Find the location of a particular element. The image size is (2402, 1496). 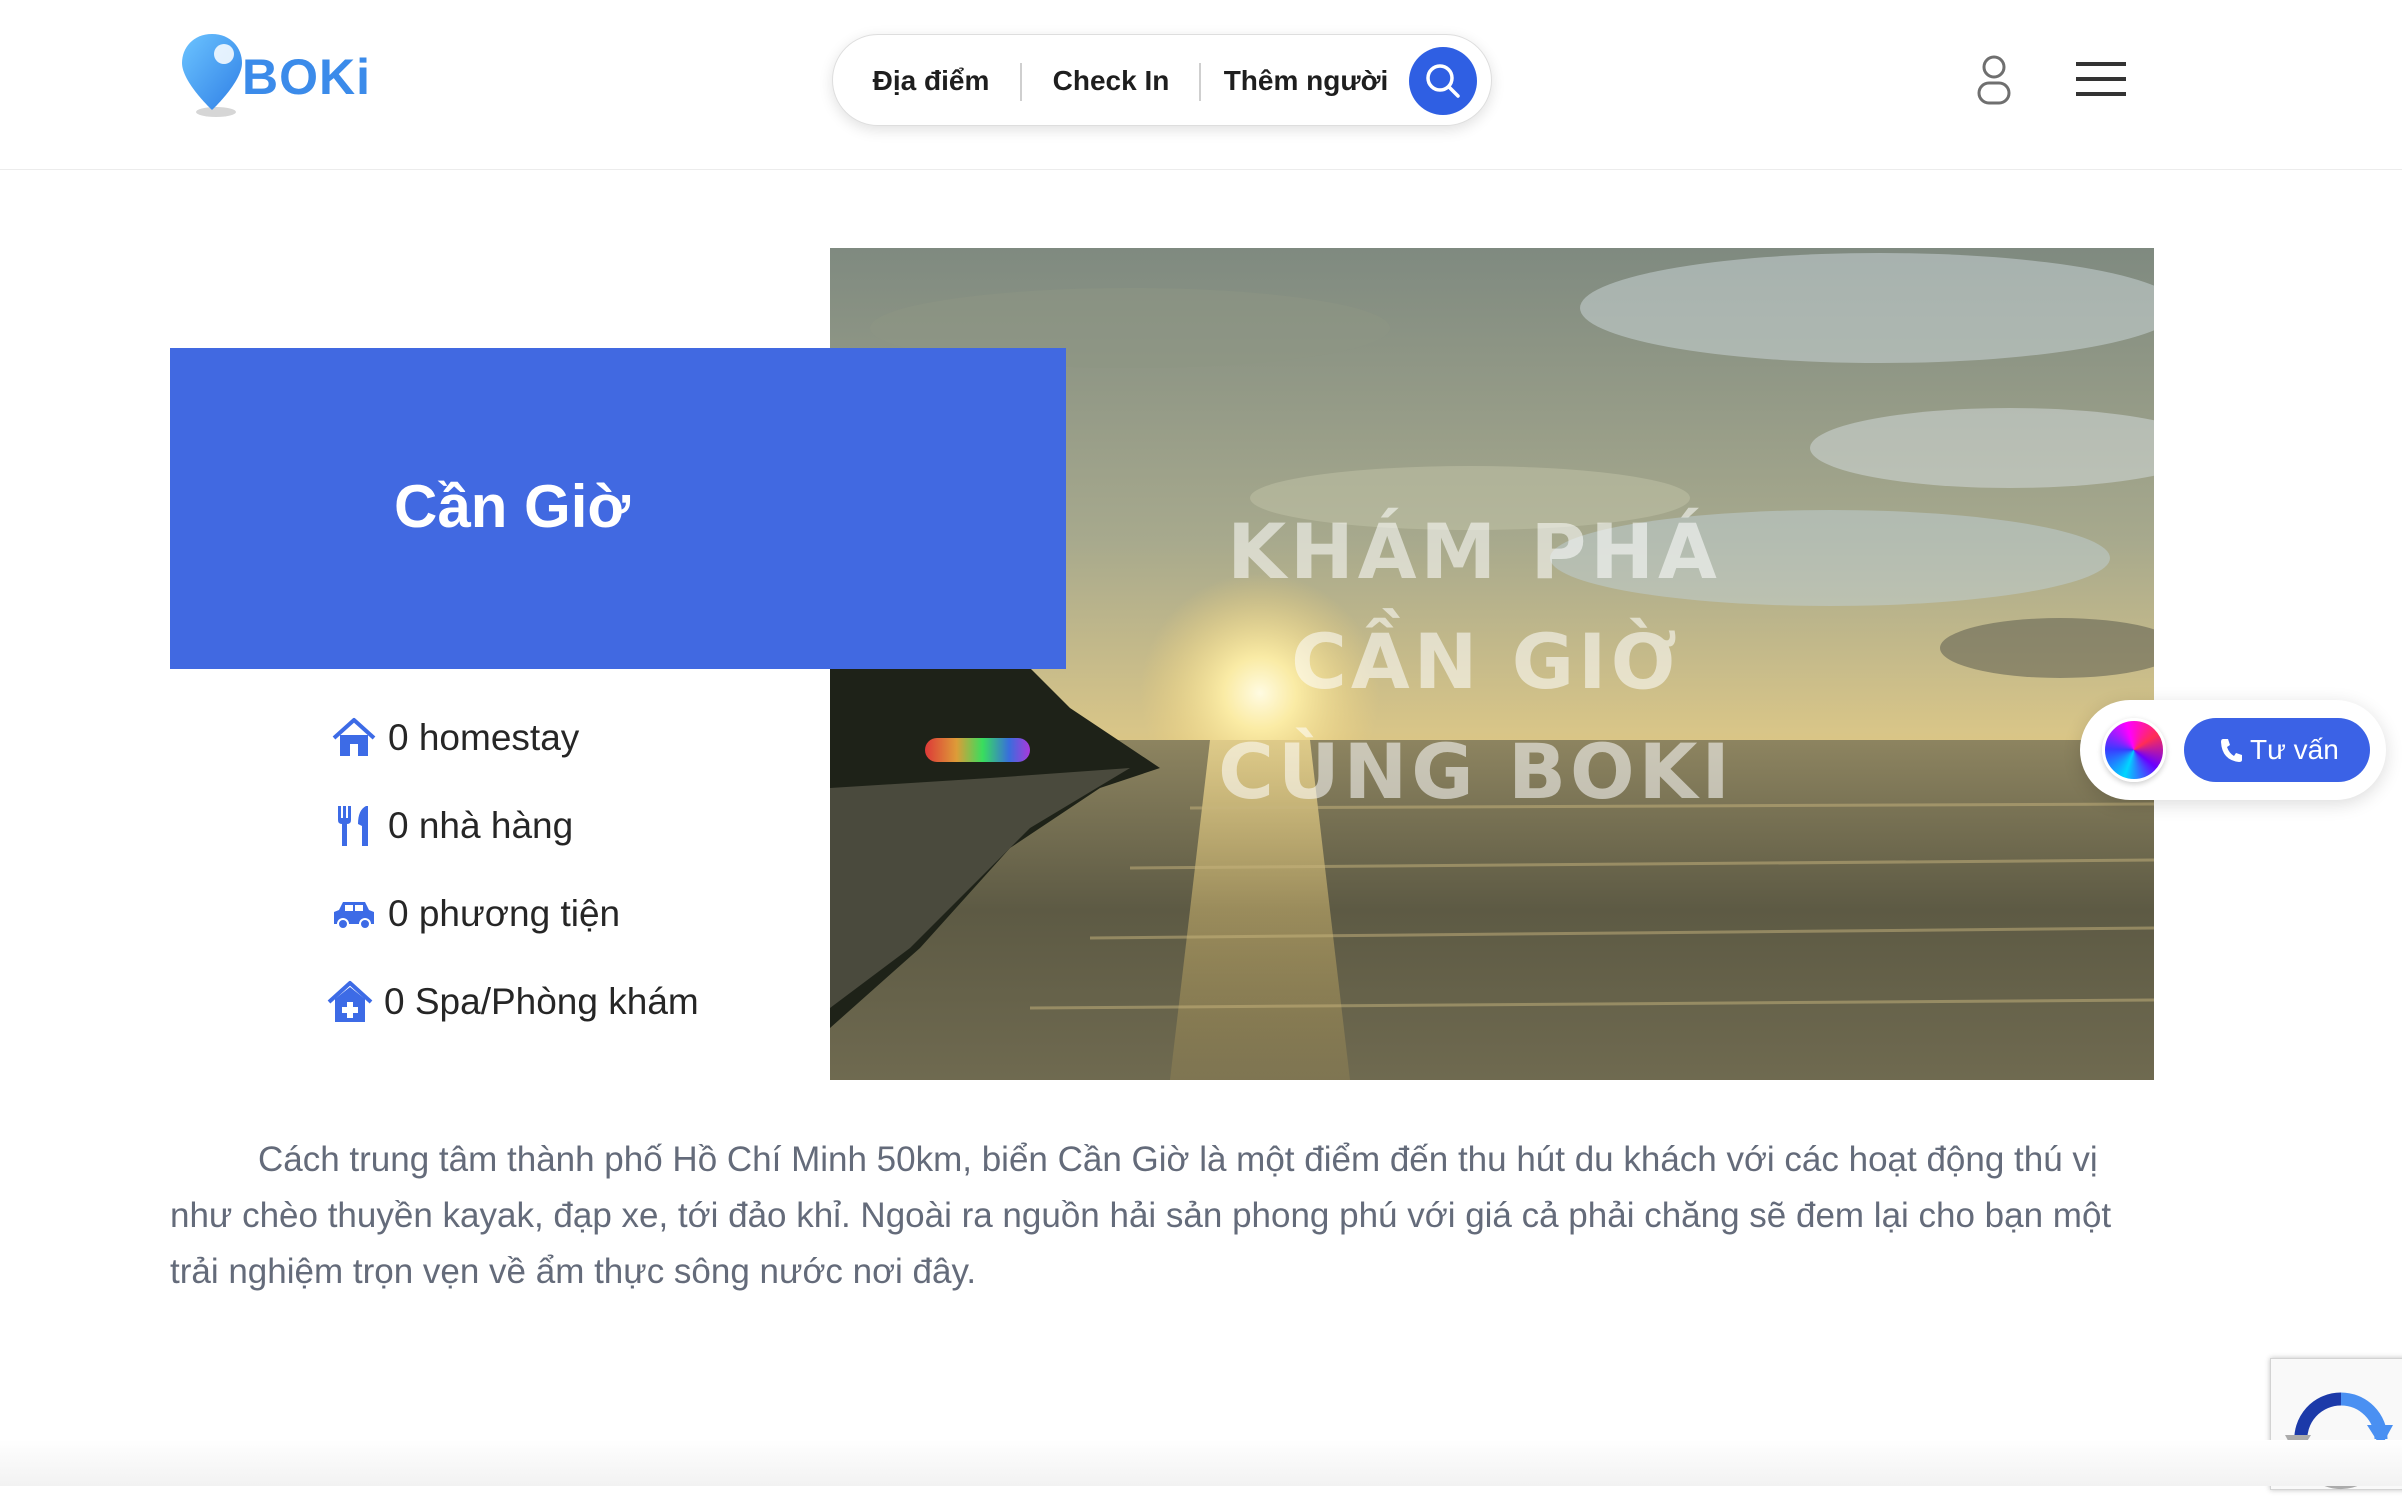

search-button is located at coordinates (1443, 81).